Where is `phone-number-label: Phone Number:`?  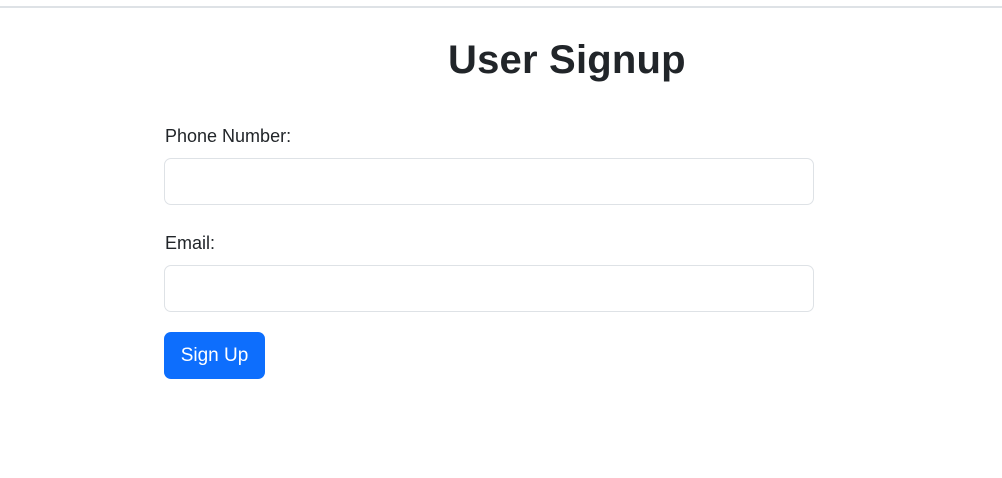 phone-number-label: Phone Number: is located at coordinates (228, 136).